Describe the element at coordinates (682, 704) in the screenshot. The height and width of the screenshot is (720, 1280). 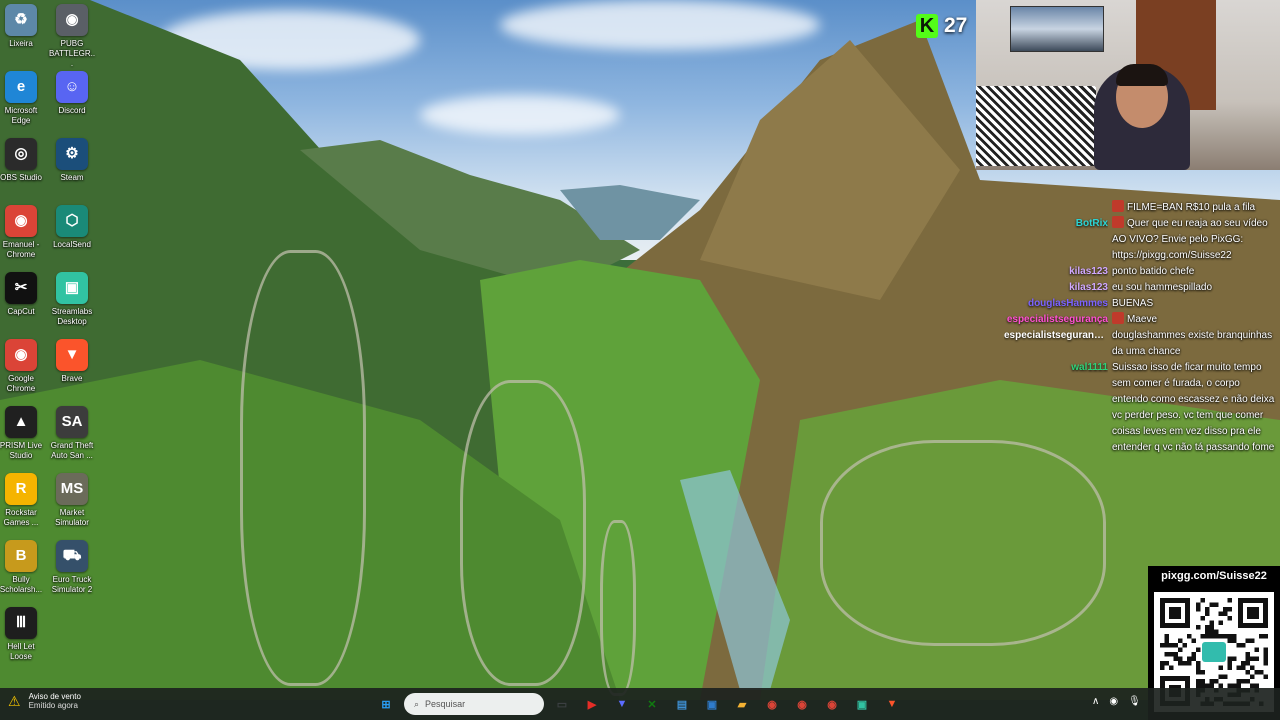
I see `notes-icon: ▤` at that location.